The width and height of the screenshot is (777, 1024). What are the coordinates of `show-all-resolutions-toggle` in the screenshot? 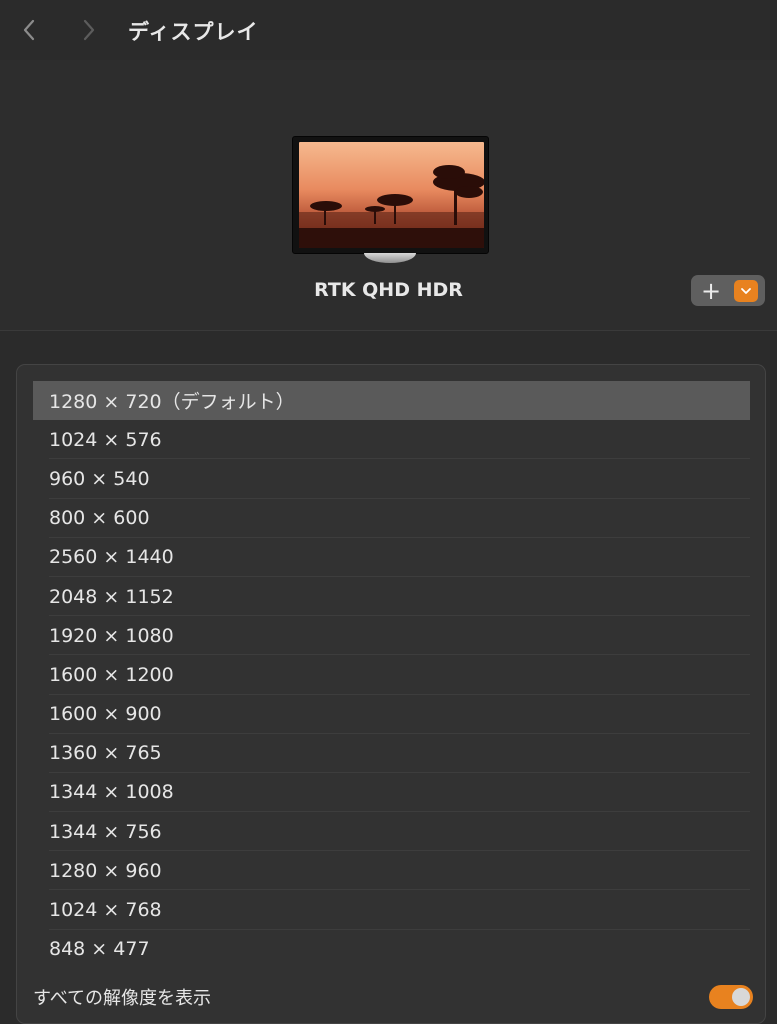 It's located at (731, 997).